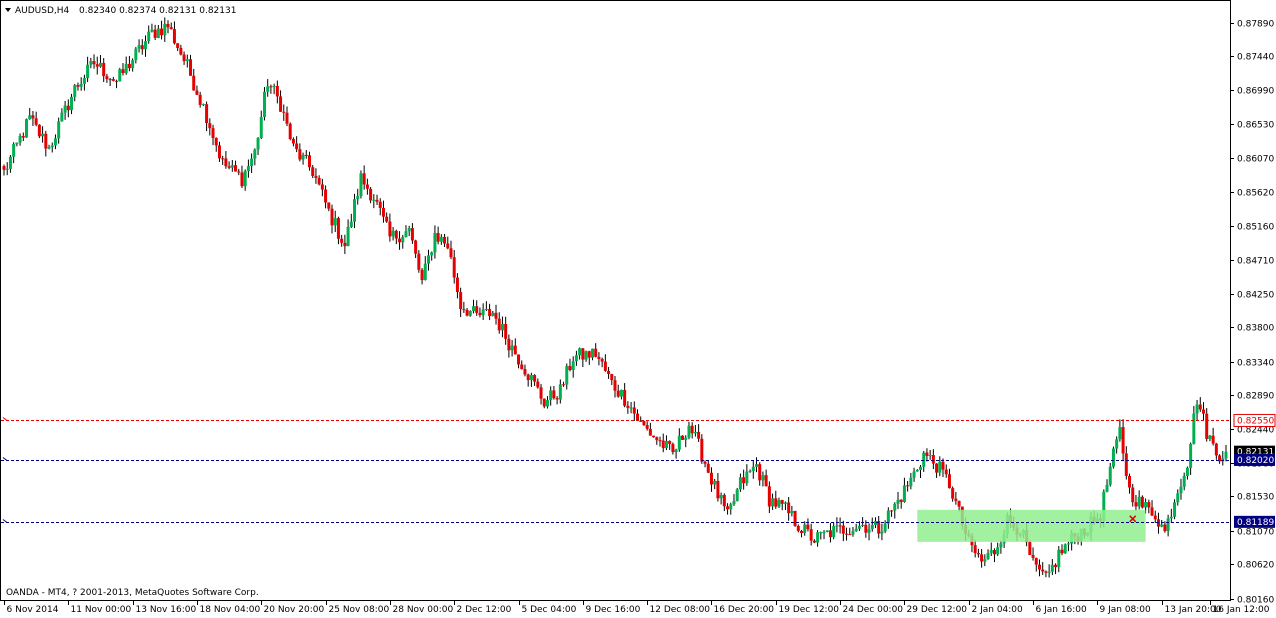  Describe the element at coordinates (549, 610) in the screenshot. I see `x-tick-label: 5 Dec 04:00` at that location.